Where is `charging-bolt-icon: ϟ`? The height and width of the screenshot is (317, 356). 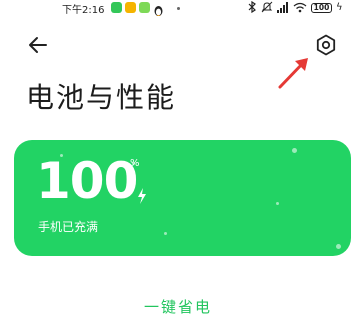
charging-bolt-icon: ϟ is located at coordinates (339, 7).